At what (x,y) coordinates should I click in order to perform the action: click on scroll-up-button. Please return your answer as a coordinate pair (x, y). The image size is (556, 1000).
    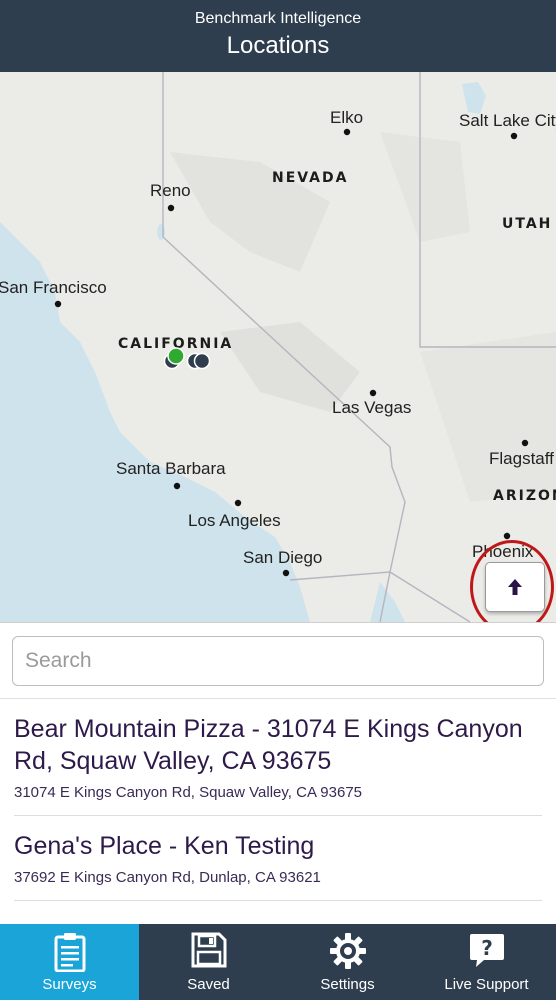
    Looking at the image, I should click on (515, 587).